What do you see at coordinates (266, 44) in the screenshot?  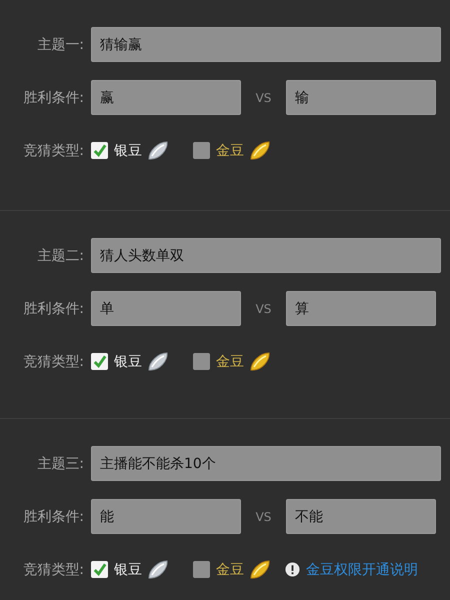 I see `topic-field: 猜输赢` at bounding box center [266, 44].